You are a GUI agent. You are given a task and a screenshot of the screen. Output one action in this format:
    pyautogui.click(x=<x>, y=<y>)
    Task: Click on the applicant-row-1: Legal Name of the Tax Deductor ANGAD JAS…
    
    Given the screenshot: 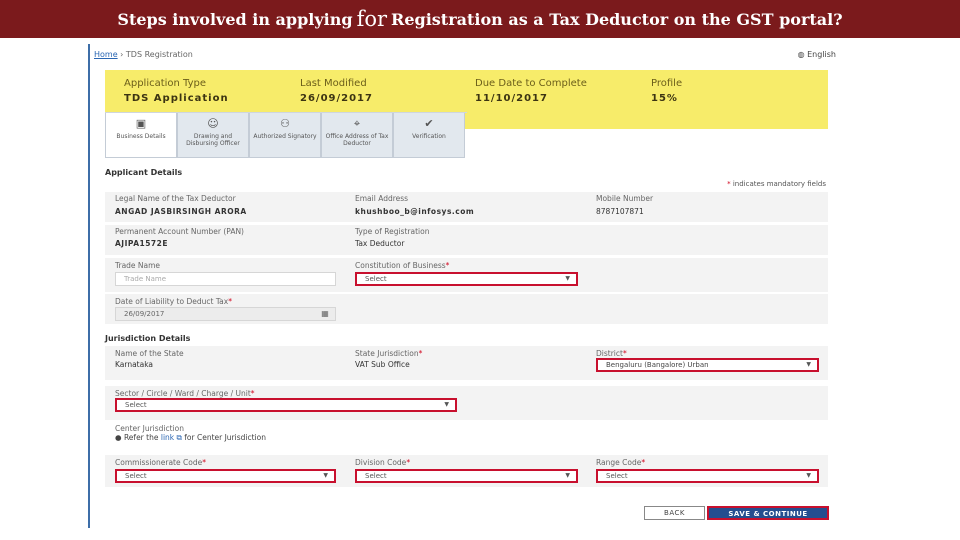 What is the action you would take?
    pyautogui.click(x=466, y=207)
    